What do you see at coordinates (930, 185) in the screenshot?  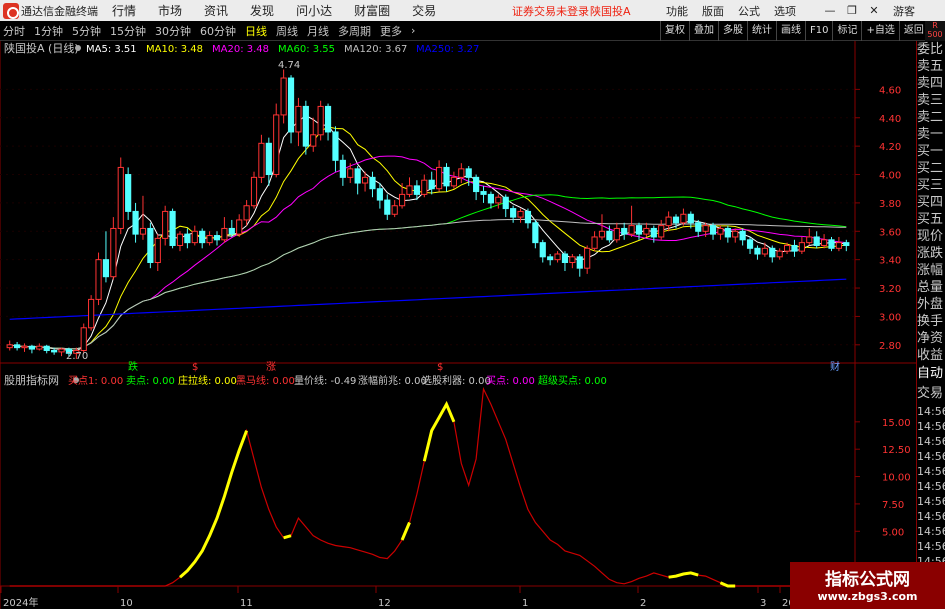 I see `quote-label: 买三` at bounding box center [930, 185].